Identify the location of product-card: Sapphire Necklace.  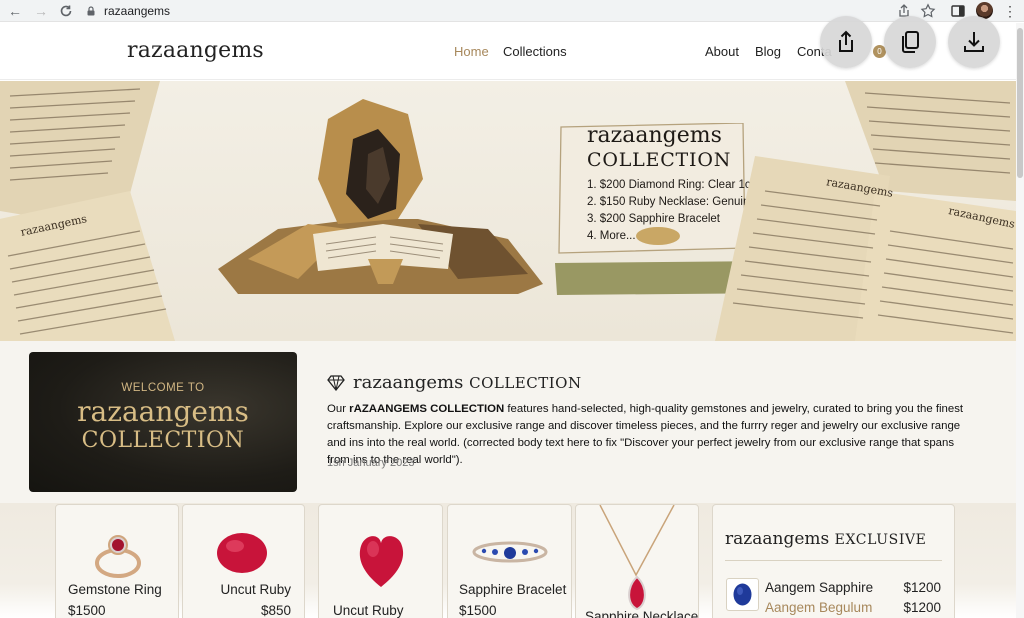
(637, 561).